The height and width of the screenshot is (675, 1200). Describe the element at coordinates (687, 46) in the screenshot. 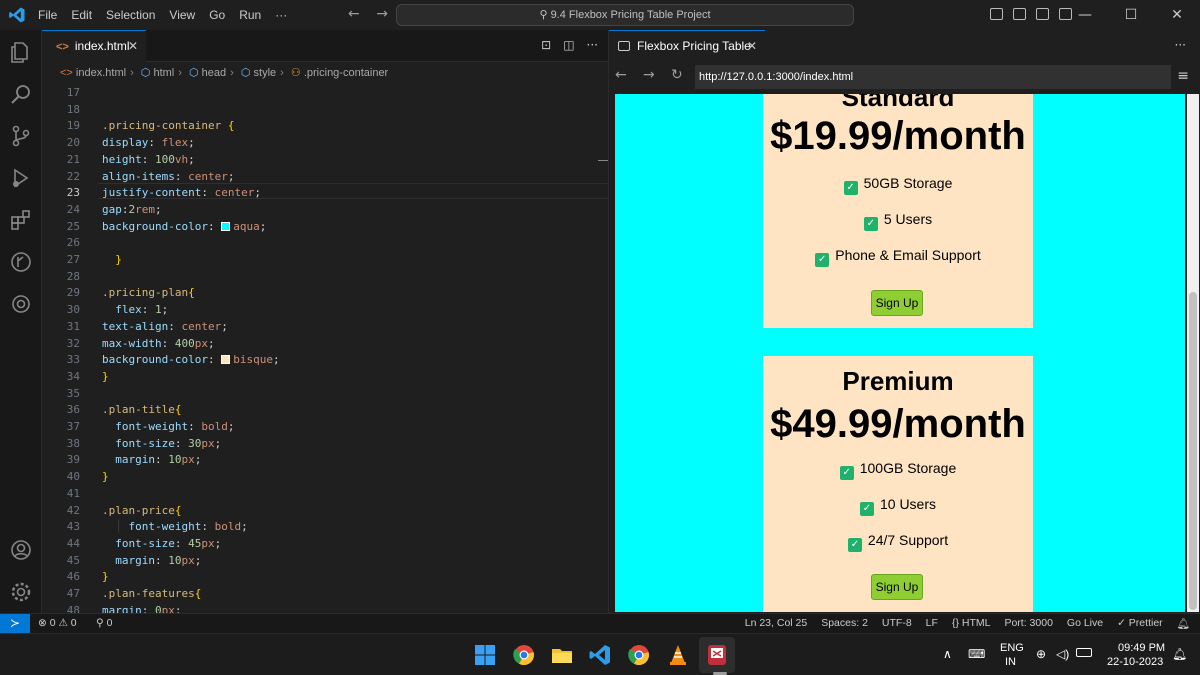

I see `tab-browser: Flexbox Pricing Table ✕` at that location.